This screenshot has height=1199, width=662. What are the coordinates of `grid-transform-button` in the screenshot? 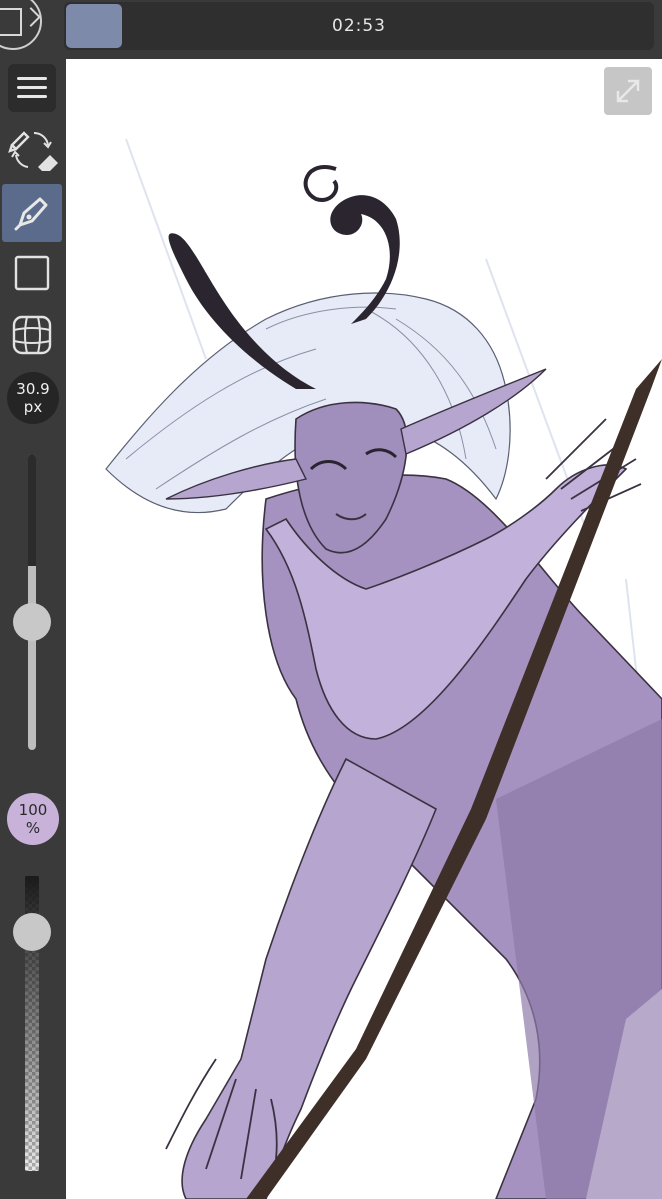 It's located at (32, 335).